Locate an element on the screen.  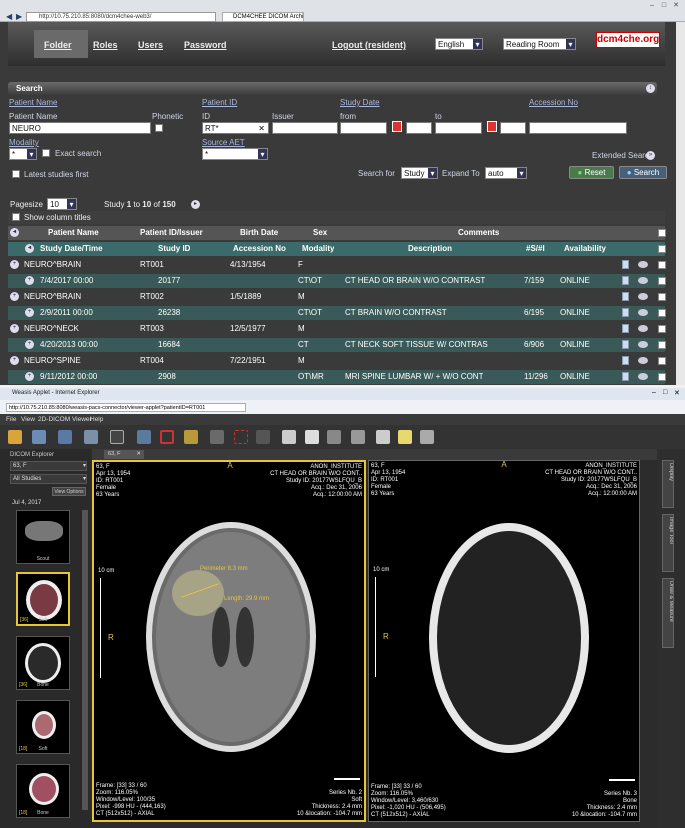
patient-id-input: RT* ✕ is located at coordinates (235, 128).